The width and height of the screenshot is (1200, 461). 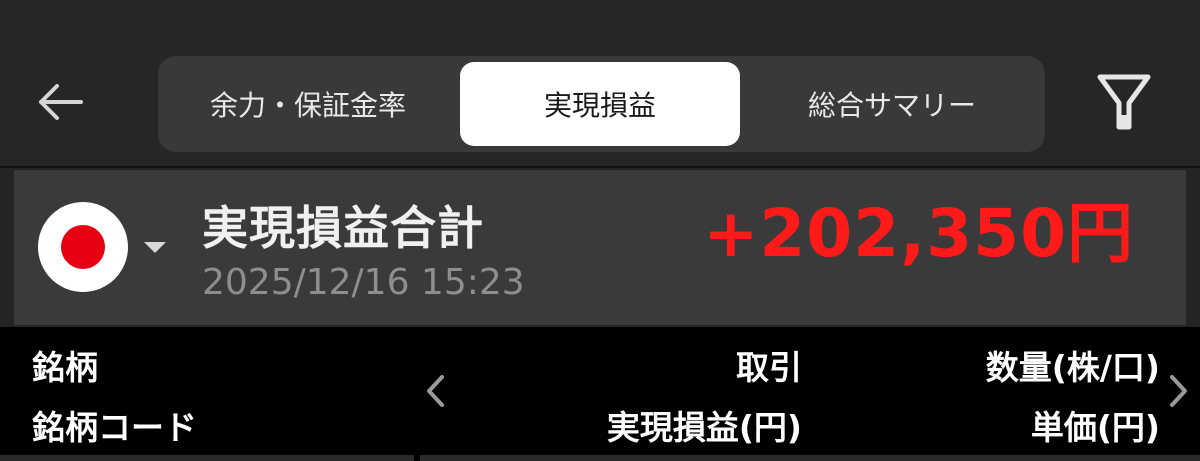 I want to click on summary-datetime: 2025/12/16 15:23, so click(x=363, y=282).